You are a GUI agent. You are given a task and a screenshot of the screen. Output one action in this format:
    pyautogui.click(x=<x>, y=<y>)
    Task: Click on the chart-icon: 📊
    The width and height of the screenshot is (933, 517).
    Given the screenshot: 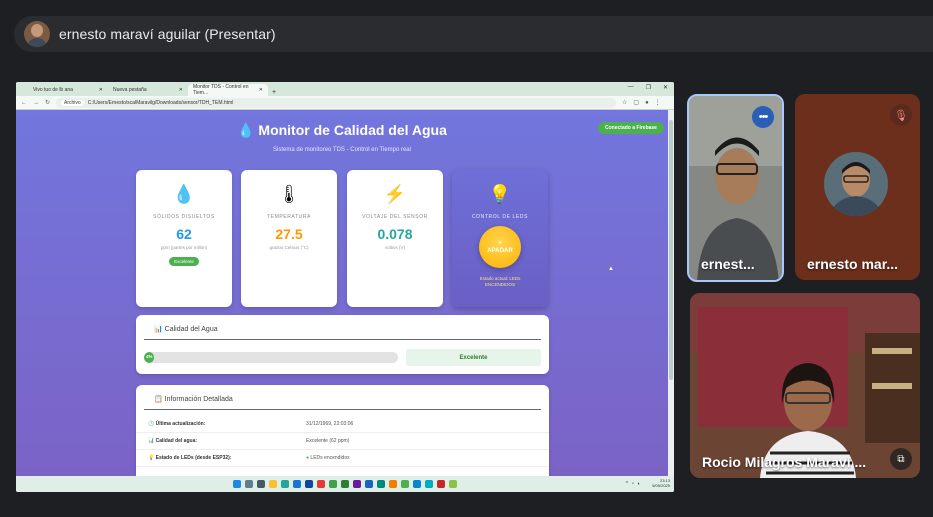 What is the action you would take?
    pyautogui.click(x=158, y=329)
    